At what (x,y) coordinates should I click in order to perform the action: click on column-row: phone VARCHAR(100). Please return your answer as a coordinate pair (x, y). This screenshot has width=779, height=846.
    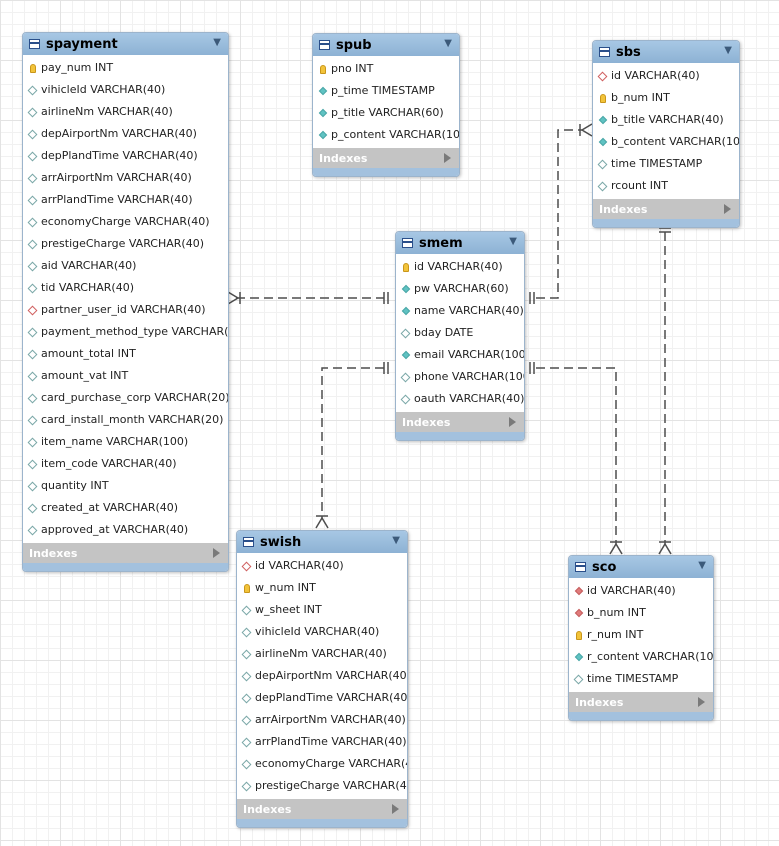
    Looking at the image, I should click on (460, 377).